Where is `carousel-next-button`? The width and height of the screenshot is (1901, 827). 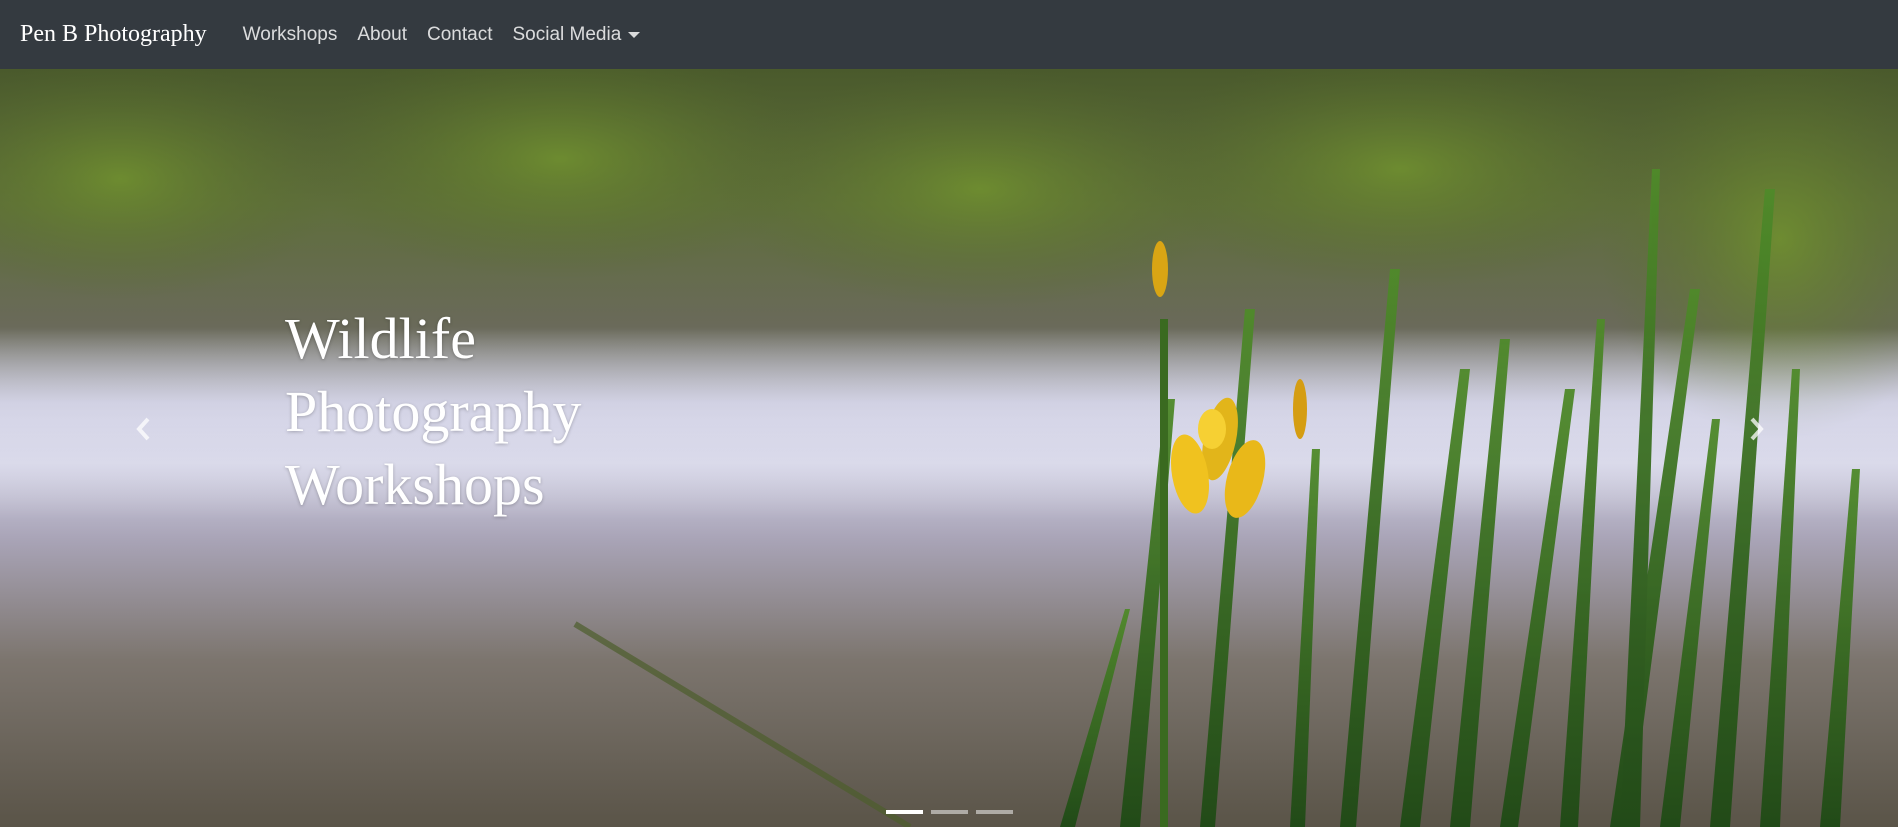 carousel-next-button is located at coordinates (1756, 429).